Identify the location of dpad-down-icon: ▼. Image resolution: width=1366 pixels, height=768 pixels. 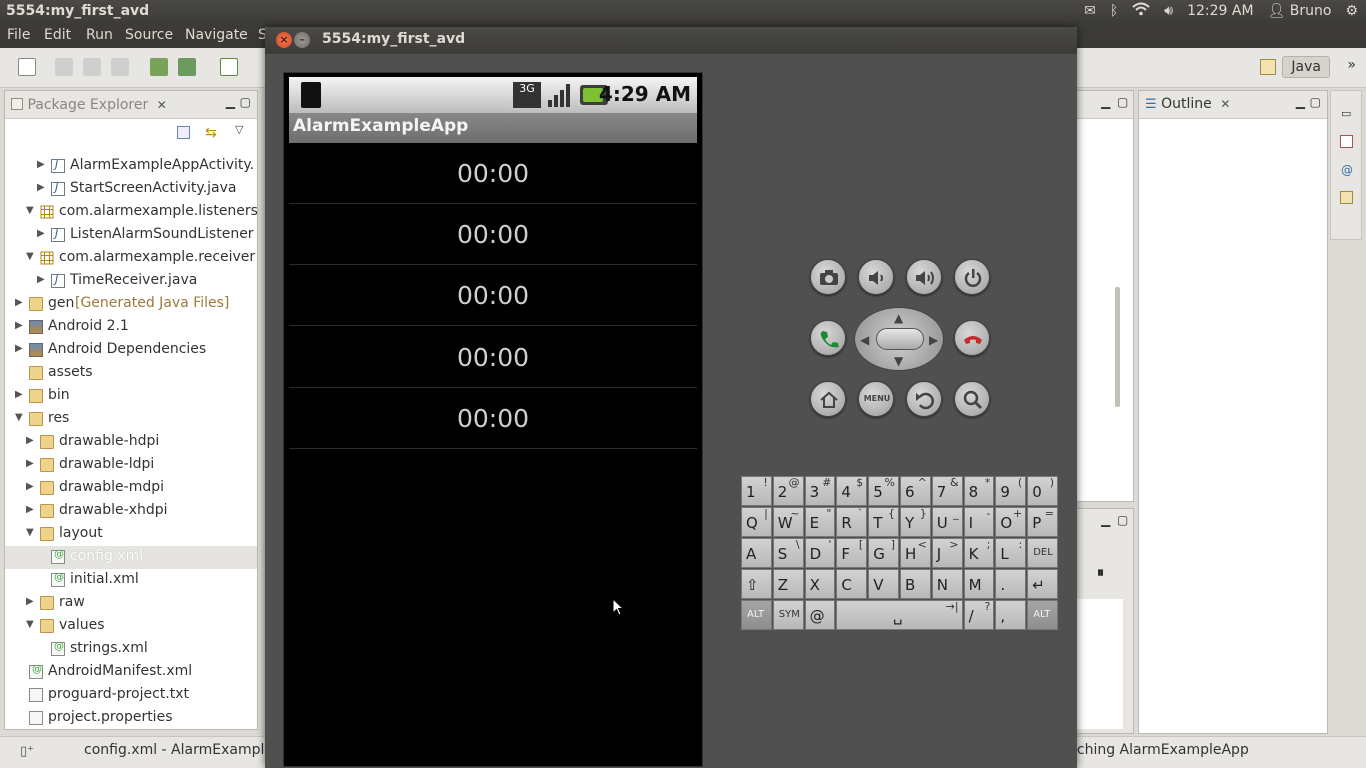
(898, 361).